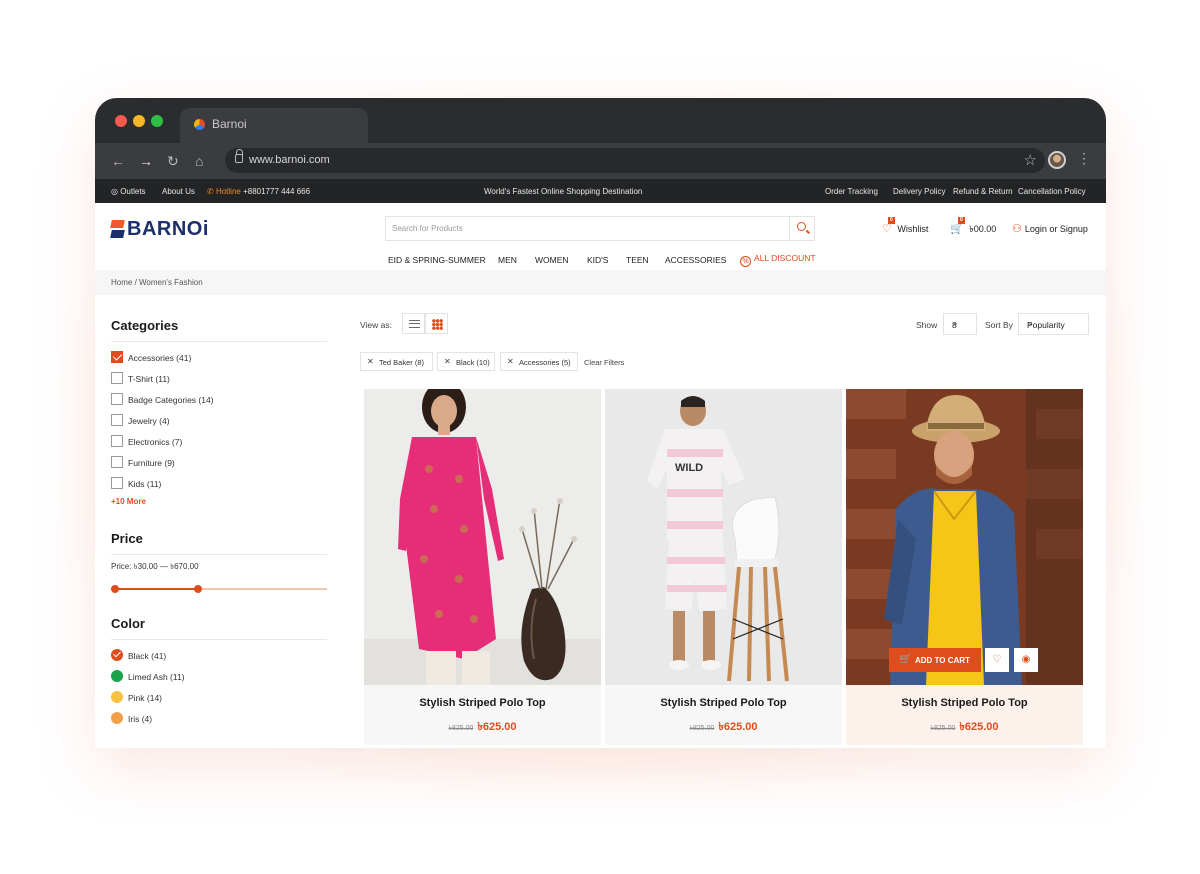  What do you see at coordinates (851, 191) in the screenshot?
I see `order-tracking-link: Order Tracking` at bounding box center [851, 191].